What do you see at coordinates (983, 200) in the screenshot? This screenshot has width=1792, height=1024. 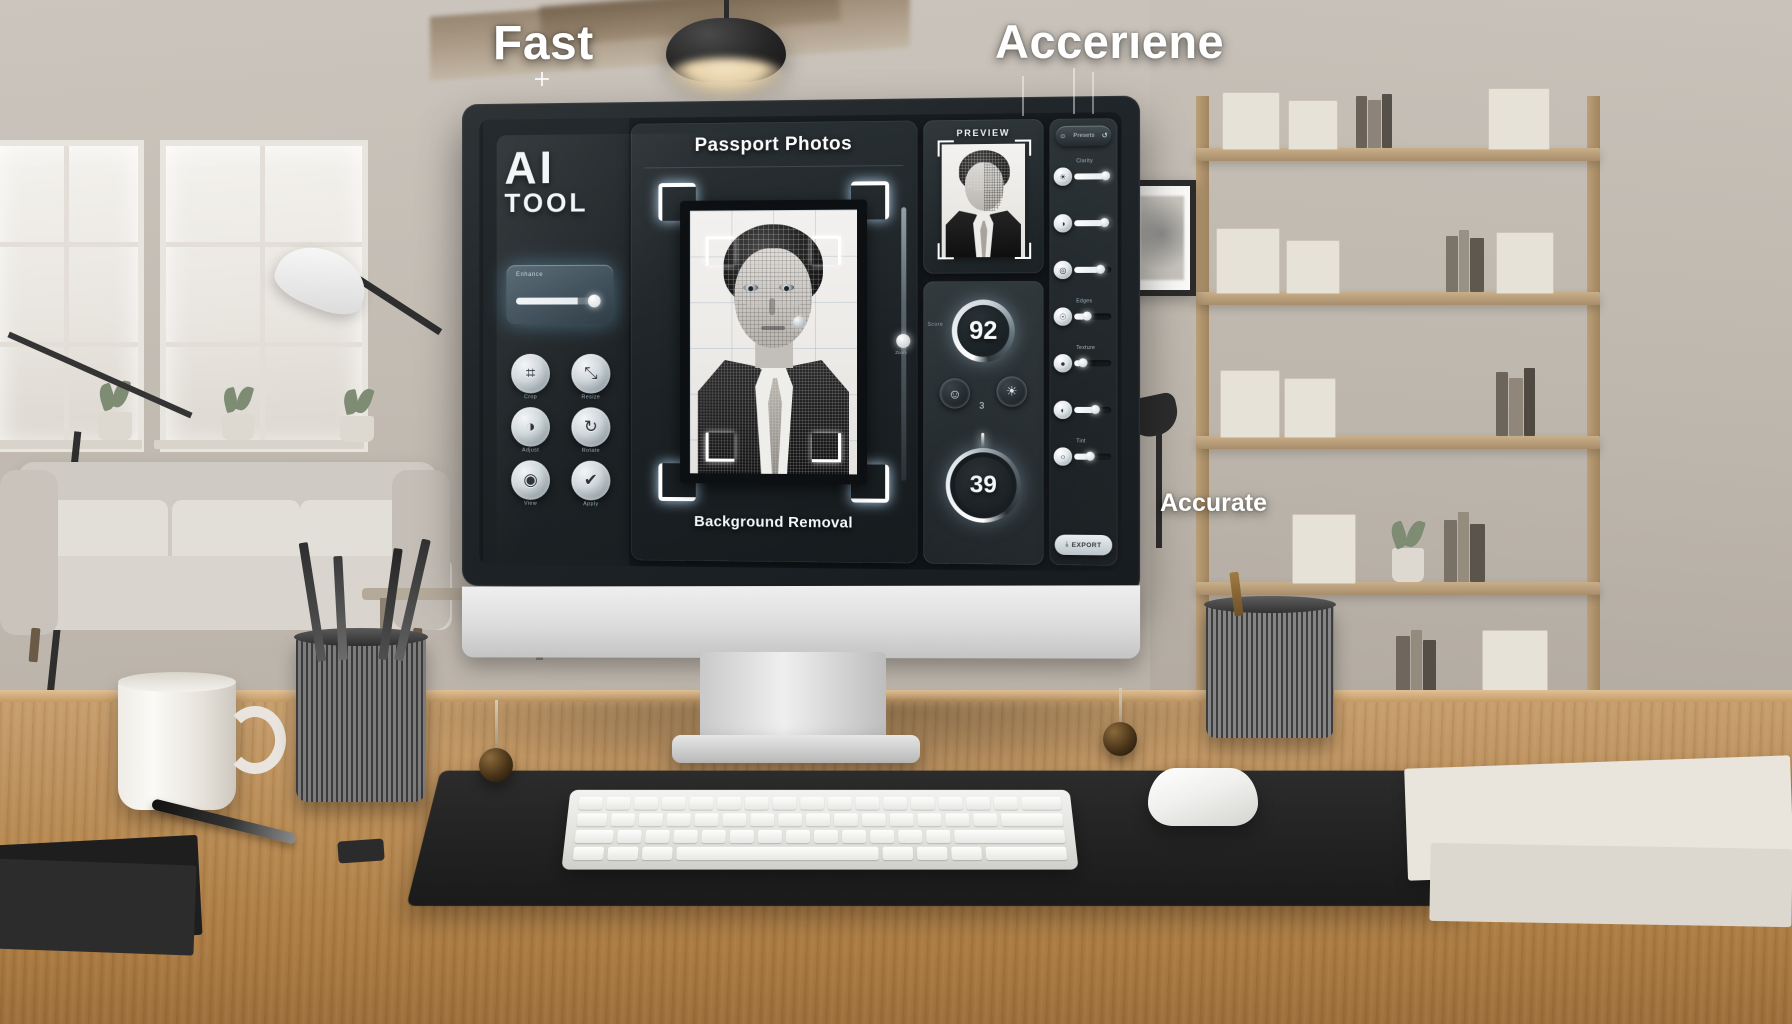 I see `preview-thumbnail` at bounding box center [983, 200].